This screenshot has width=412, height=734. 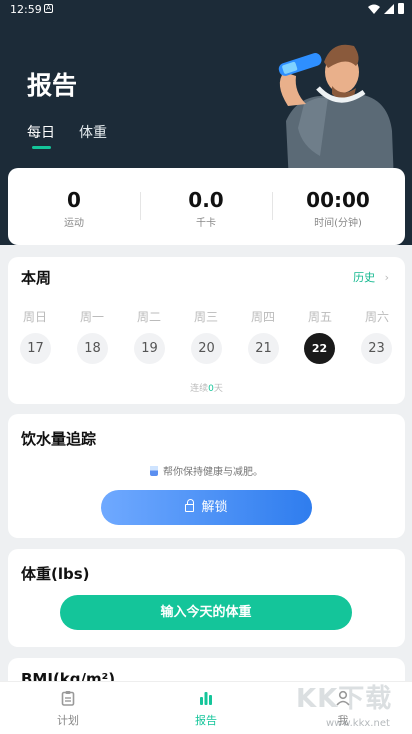 I want to click on stat-value: 0, so click(x=74, y=200).